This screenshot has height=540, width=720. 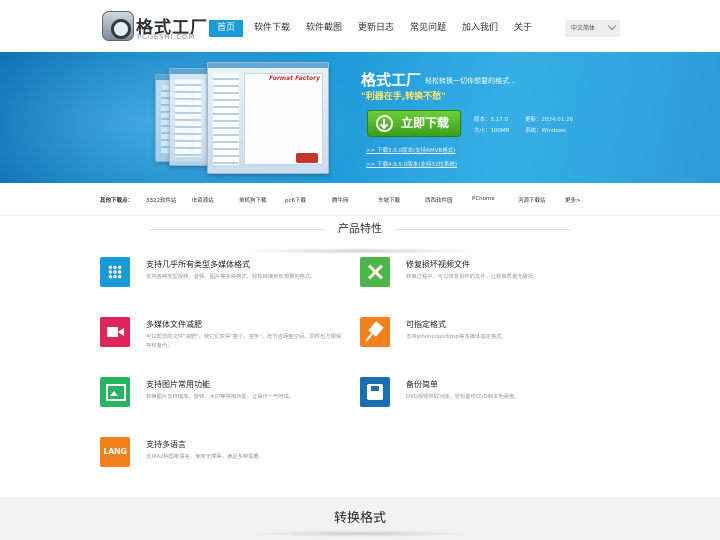 What do you see at coordinates (428, 28) in the screenshot?
I see `nav-faq: 常见问题` at bounding box center [428, 28].